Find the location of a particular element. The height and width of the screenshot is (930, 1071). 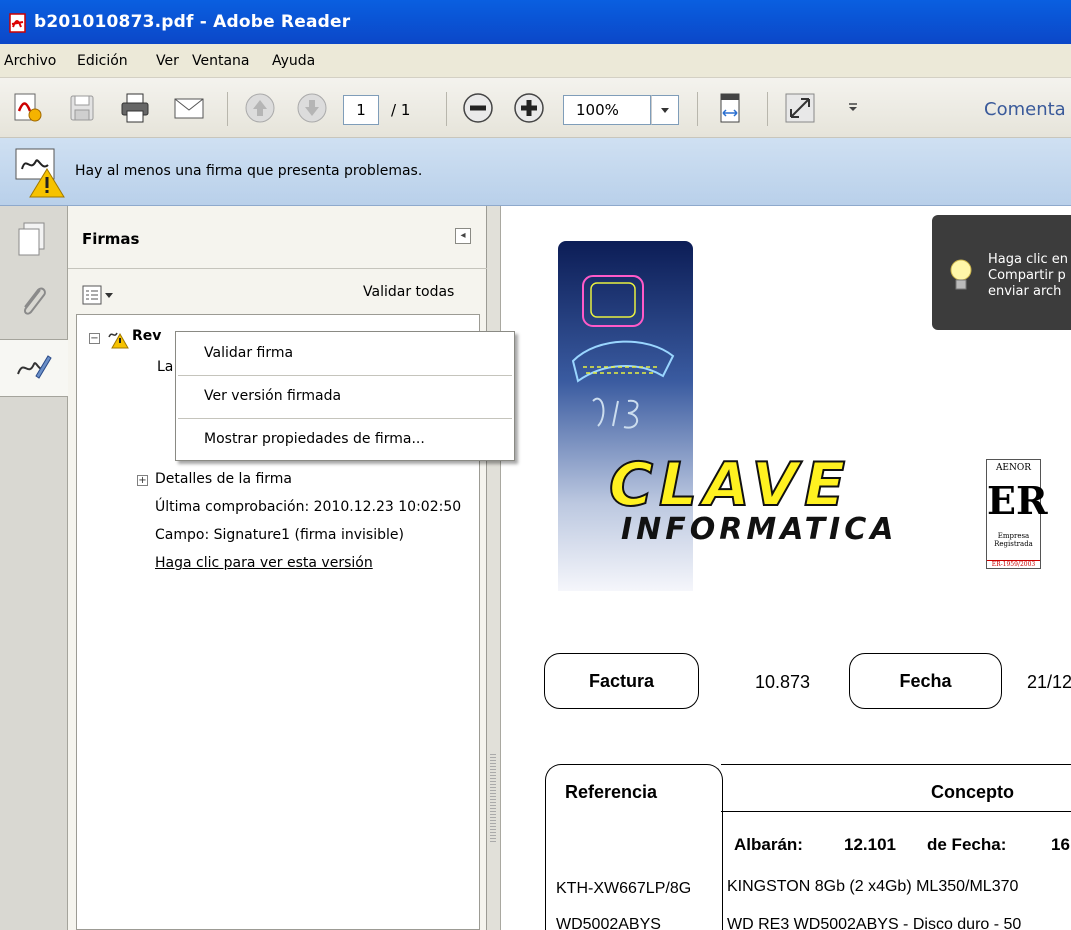

albaran-value: 12.101 is located at coordinates (870, 844).